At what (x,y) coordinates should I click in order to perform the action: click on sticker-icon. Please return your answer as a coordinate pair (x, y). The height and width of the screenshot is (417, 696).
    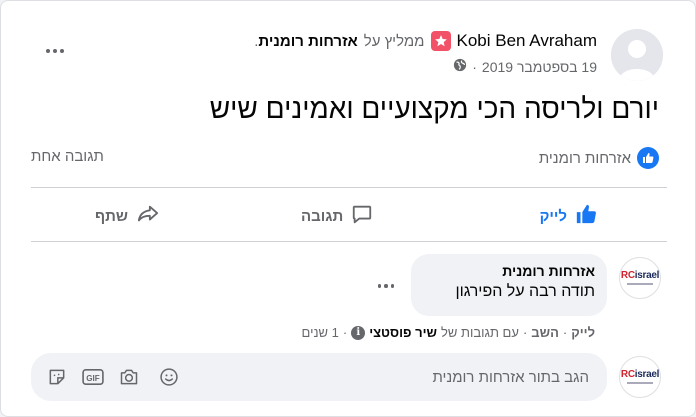
    Looking at the image, I should click on (57, 377).